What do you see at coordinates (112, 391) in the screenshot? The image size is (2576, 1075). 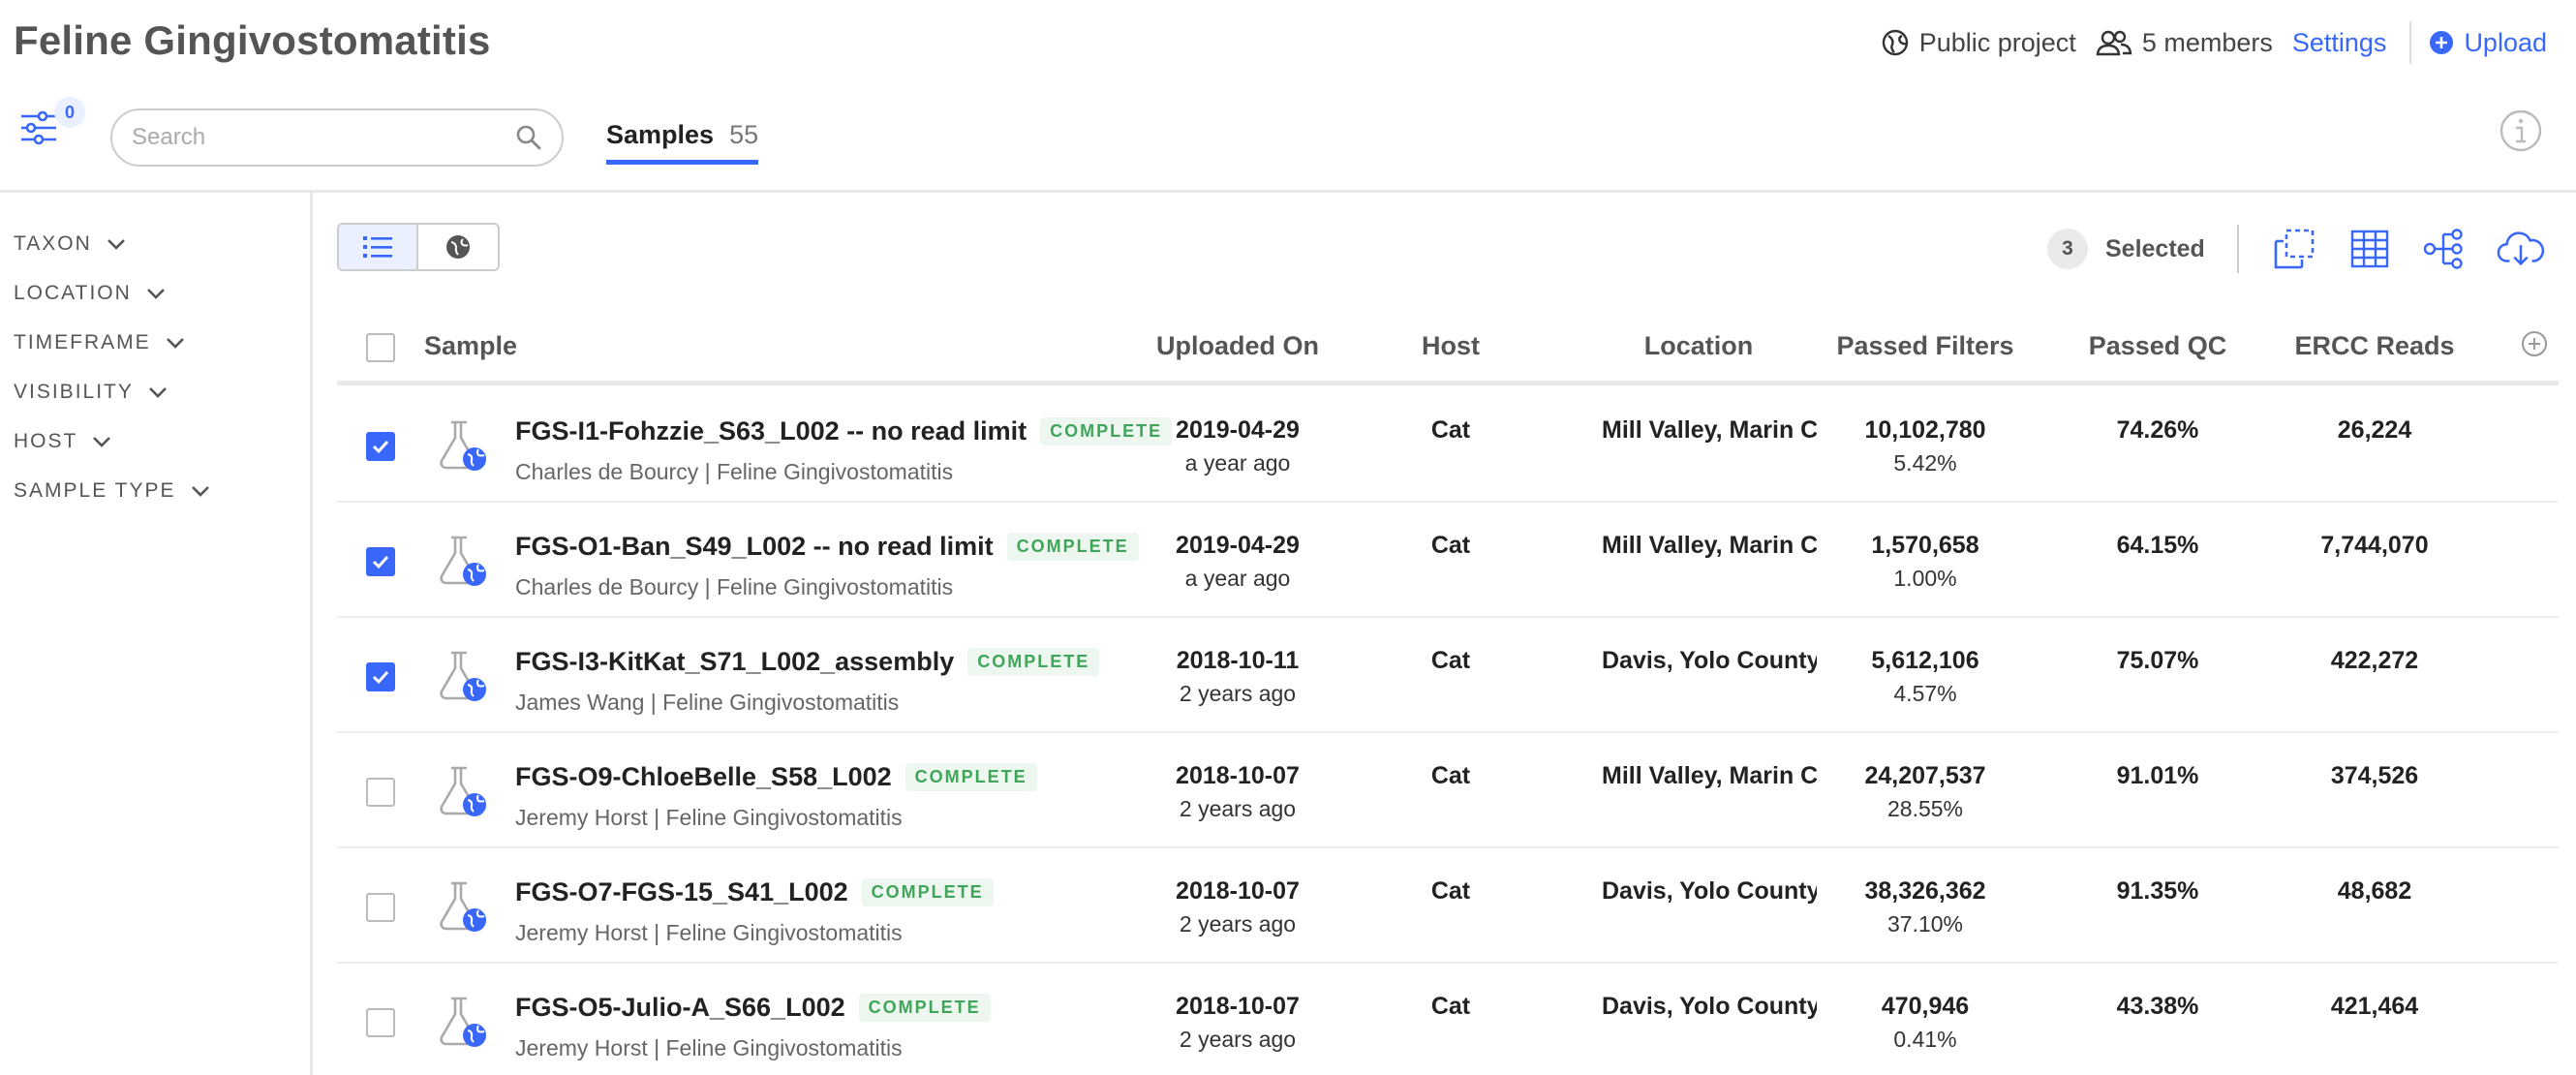 I see `facet-visibility: VISIBILITY` at bounding box center [112, 391].